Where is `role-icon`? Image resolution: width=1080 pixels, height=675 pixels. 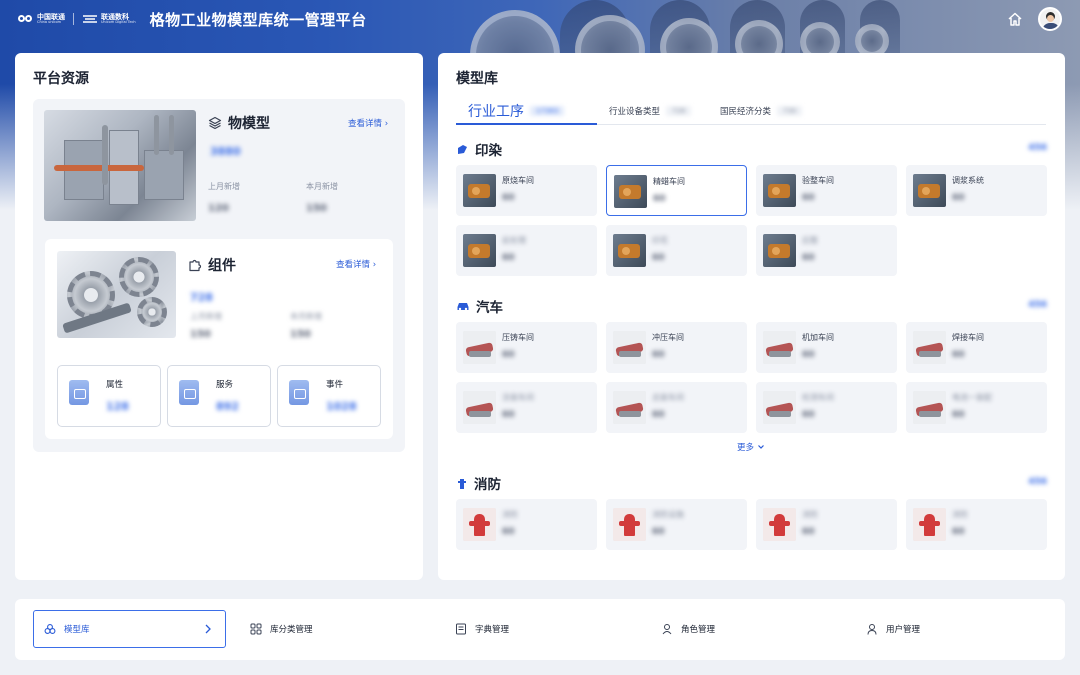 role-icon is located at coordinates (667, 629).